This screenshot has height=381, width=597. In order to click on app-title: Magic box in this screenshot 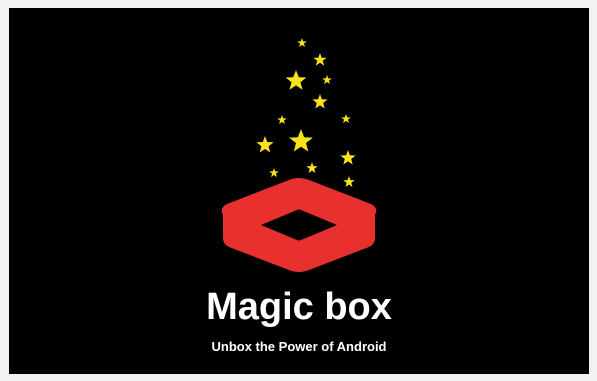, I will do `click(299, 307)`.